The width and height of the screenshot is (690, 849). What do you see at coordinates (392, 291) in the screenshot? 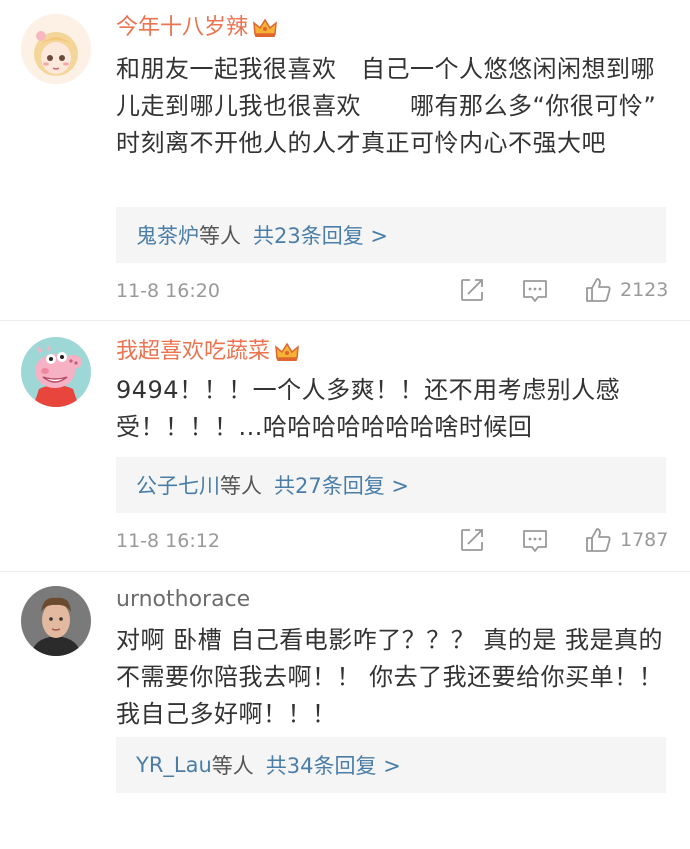
I see `comment-footer: 11-8 16:20 2123` at bounding box center [392, 291].